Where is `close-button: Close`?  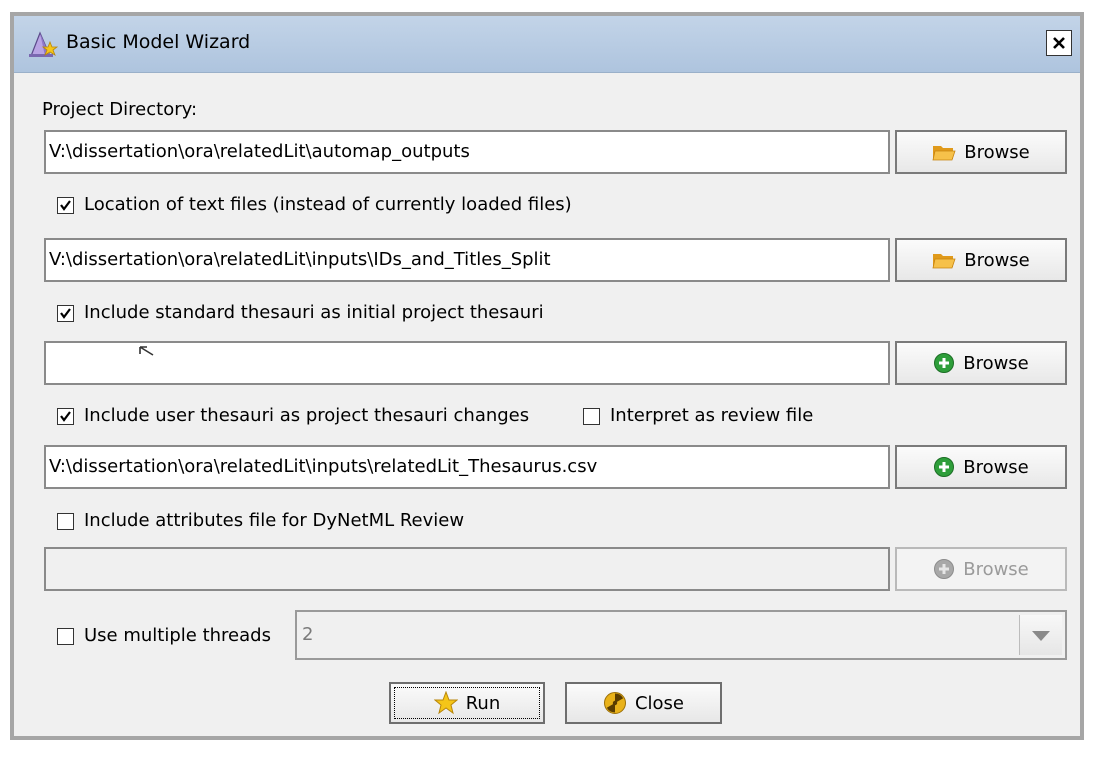 close-button: Close is located at coordinates (643, 703).